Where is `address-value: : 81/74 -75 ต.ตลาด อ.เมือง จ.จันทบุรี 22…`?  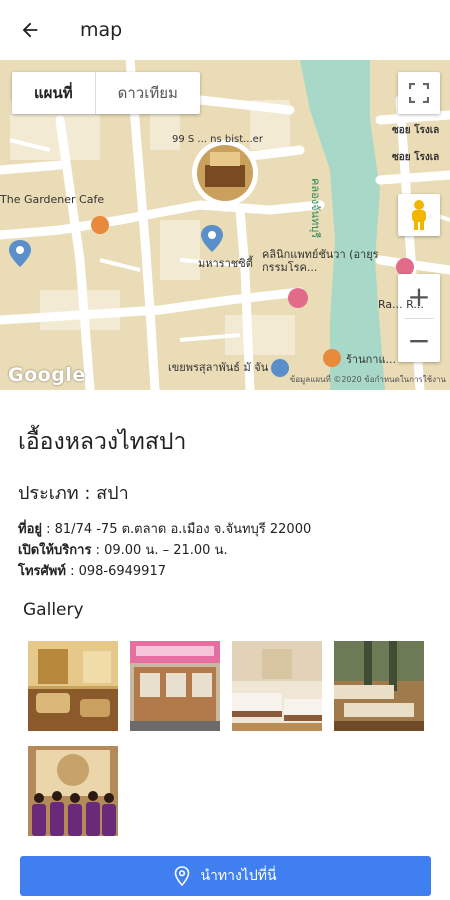
address-value: : 81/74 -75 ต.ตลาด อ.เมือง จ.จันทบุรี 22… is located at coordinates (177, 529).